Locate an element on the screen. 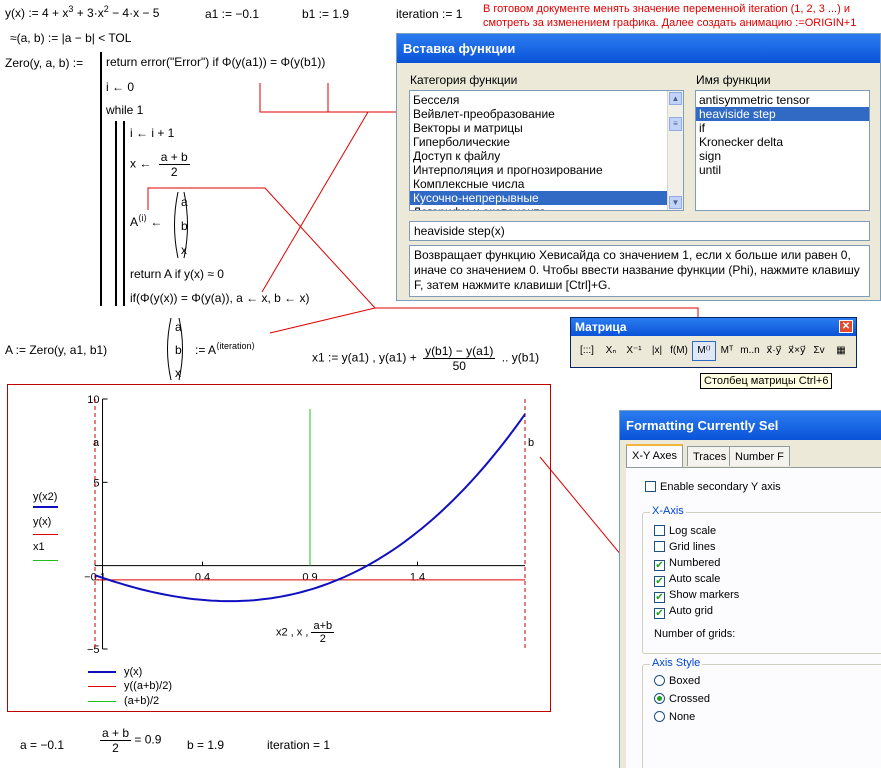 Image resolution: width=881 pixels, height=768 pixels. close-icon: ✕ is located at coordinates (846, 326).